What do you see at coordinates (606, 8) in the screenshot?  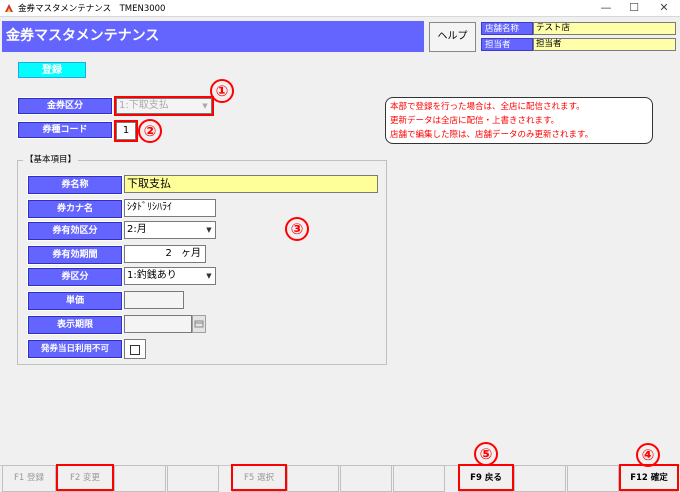 I see `minimize-button: —` at bounding box center [606, 8].